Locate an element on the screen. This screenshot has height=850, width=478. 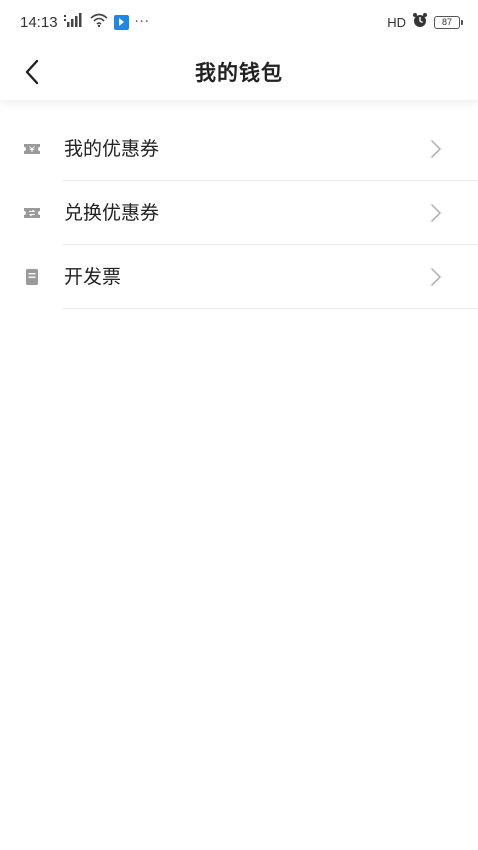
status-bar: 14:13 ··· HD 87 is located at coordinates (239, 22).